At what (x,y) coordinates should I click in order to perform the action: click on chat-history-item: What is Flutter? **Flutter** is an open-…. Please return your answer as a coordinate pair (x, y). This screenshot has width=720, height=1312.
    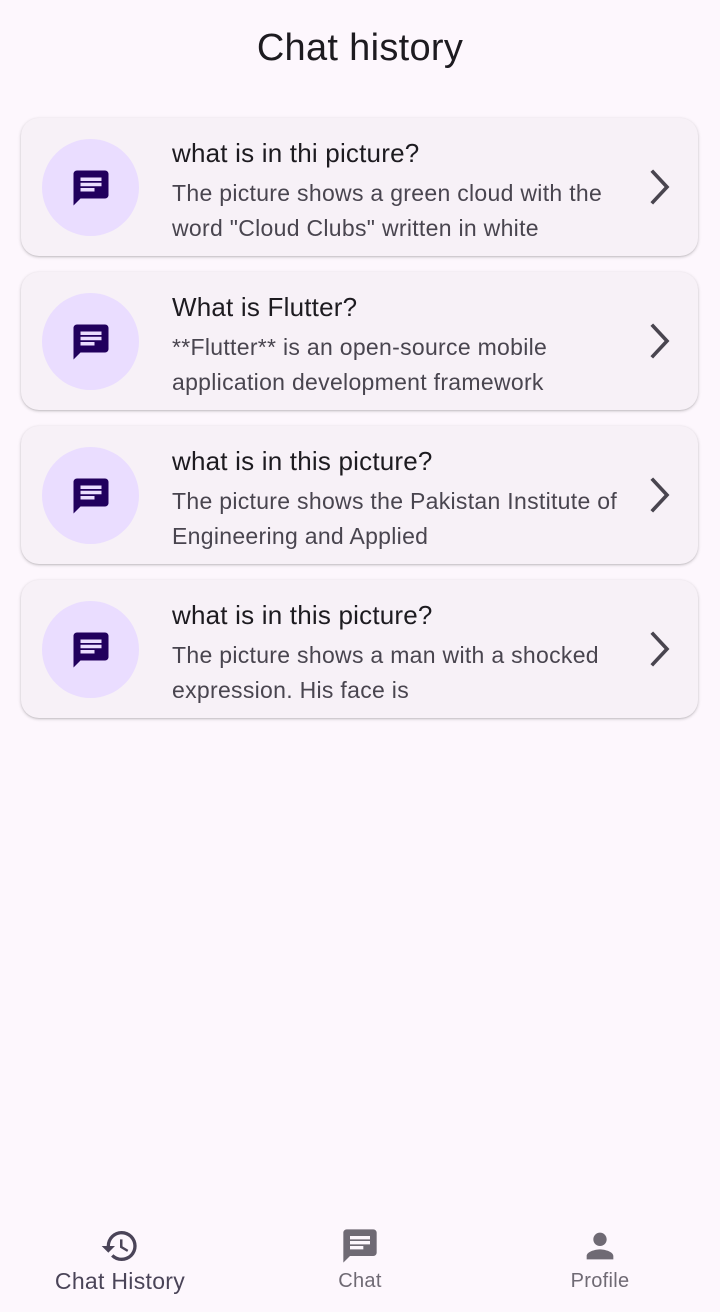
    Looking at the image, I should click on (359, 341).